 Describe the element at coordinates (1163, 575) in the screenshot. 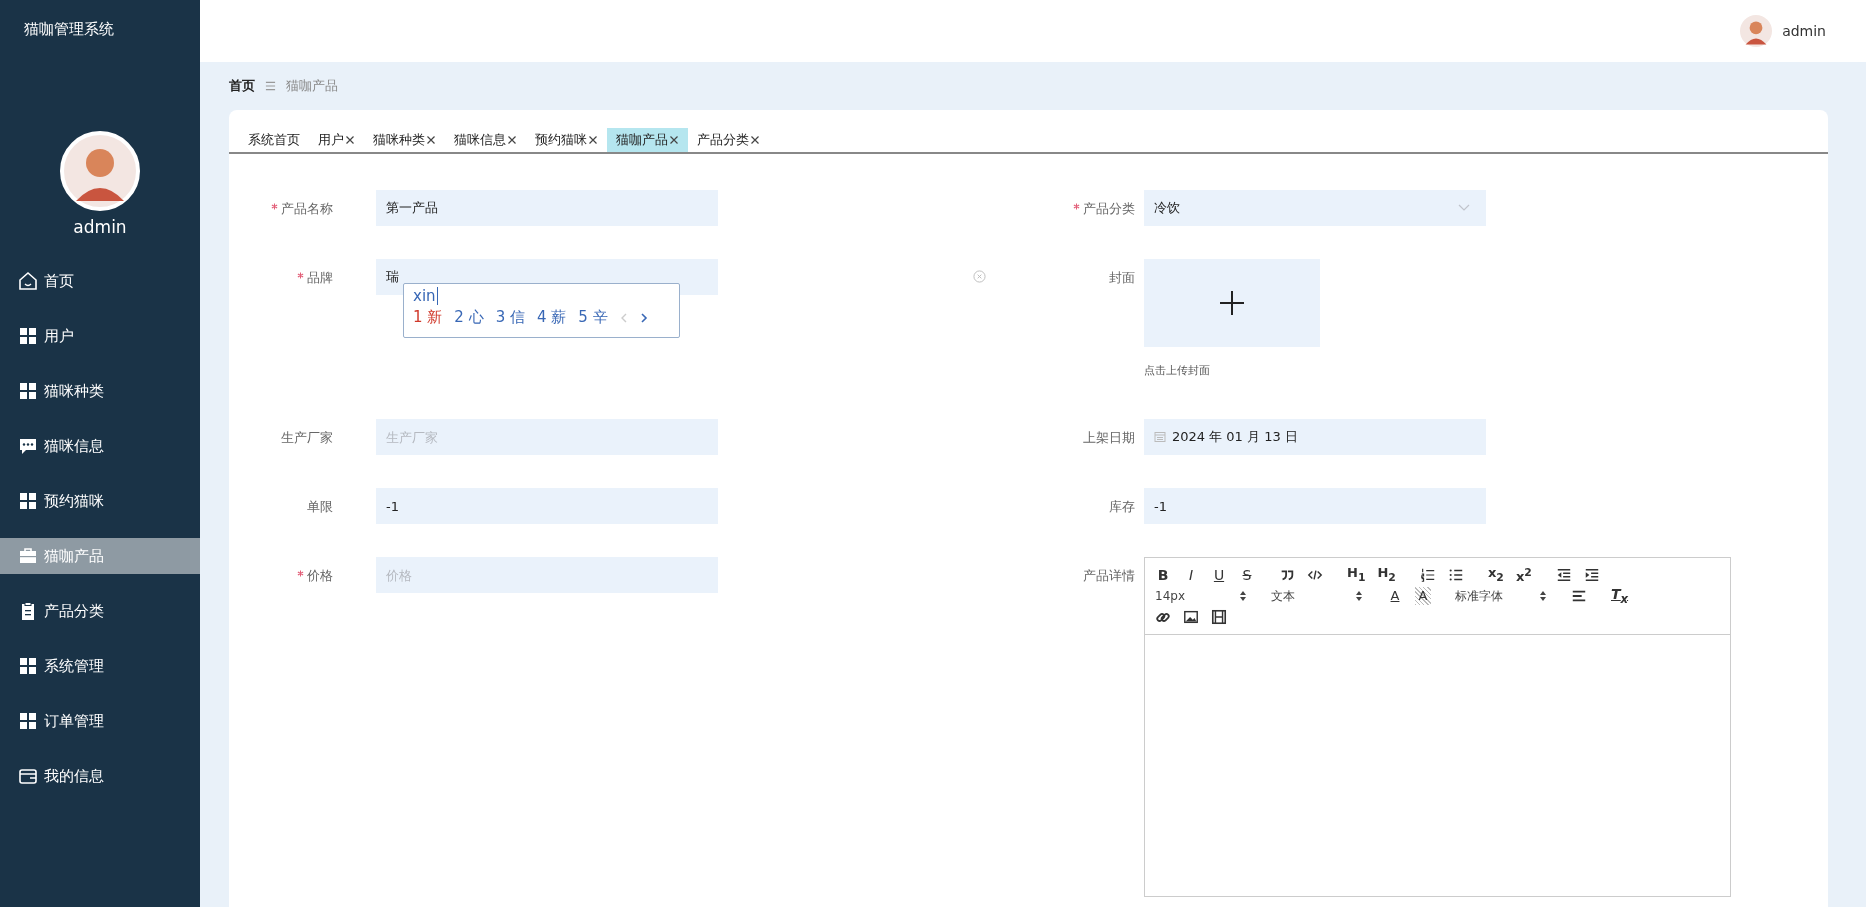

I see `bold-button: B` at that location.